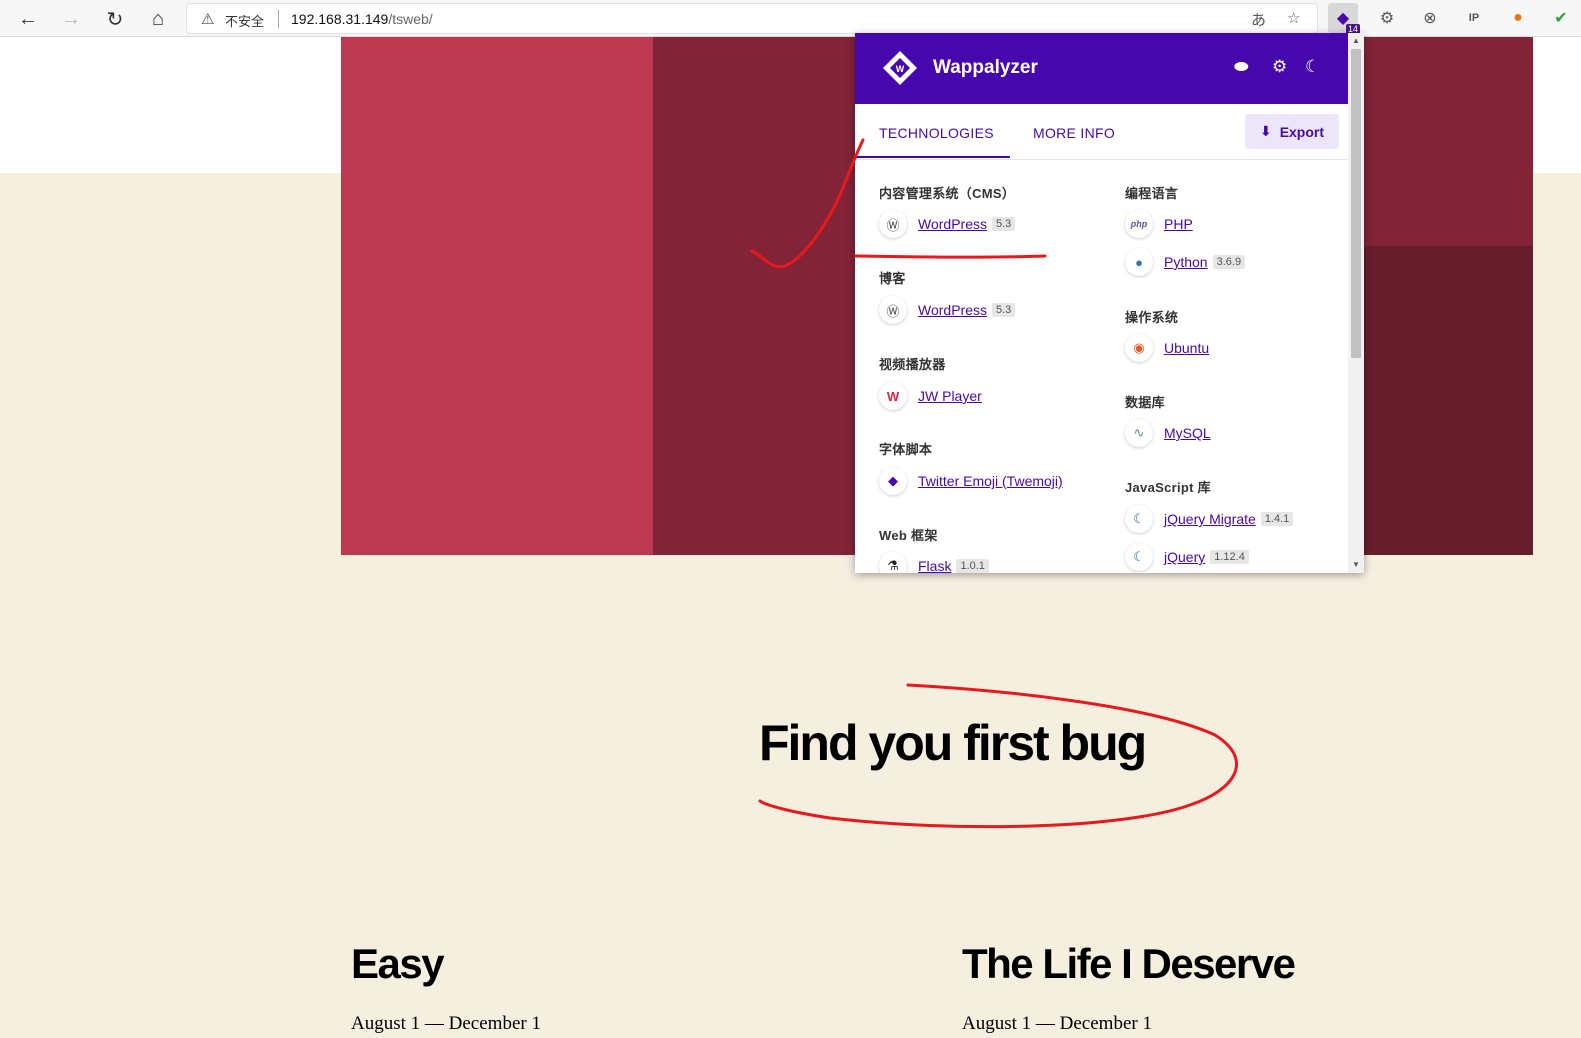 This screenshot has width=1581, height=1038. I want to click on version-badge: 1.4.1, so click(1277, 519).